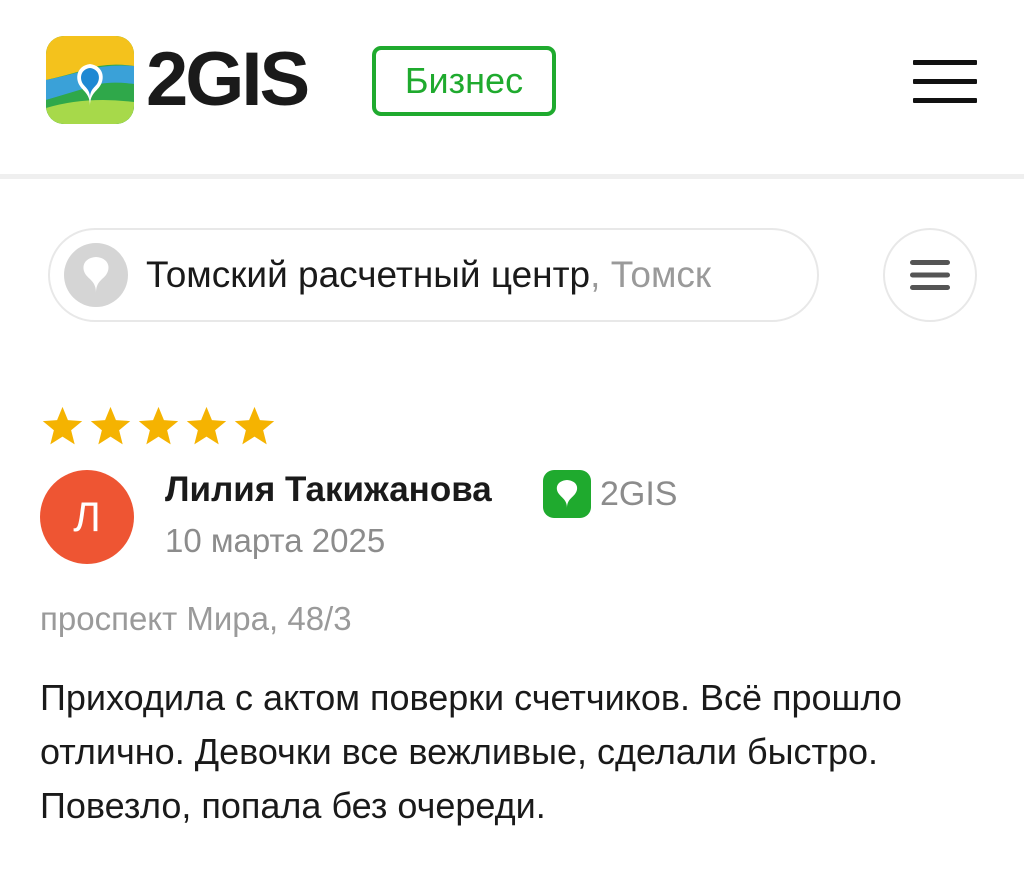 Image resolution: width=1024 pixels, height=870 pixels. Describe the element at coordinates (328, 490) in the screenshot. I see `author-name: Лилия Такижанова` at that location.